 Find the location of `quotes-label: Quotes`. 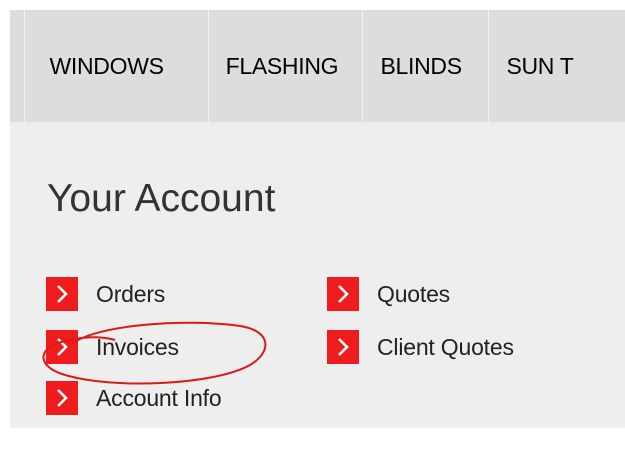

quotes-label: Quotes is located at coordinates (413, 293).